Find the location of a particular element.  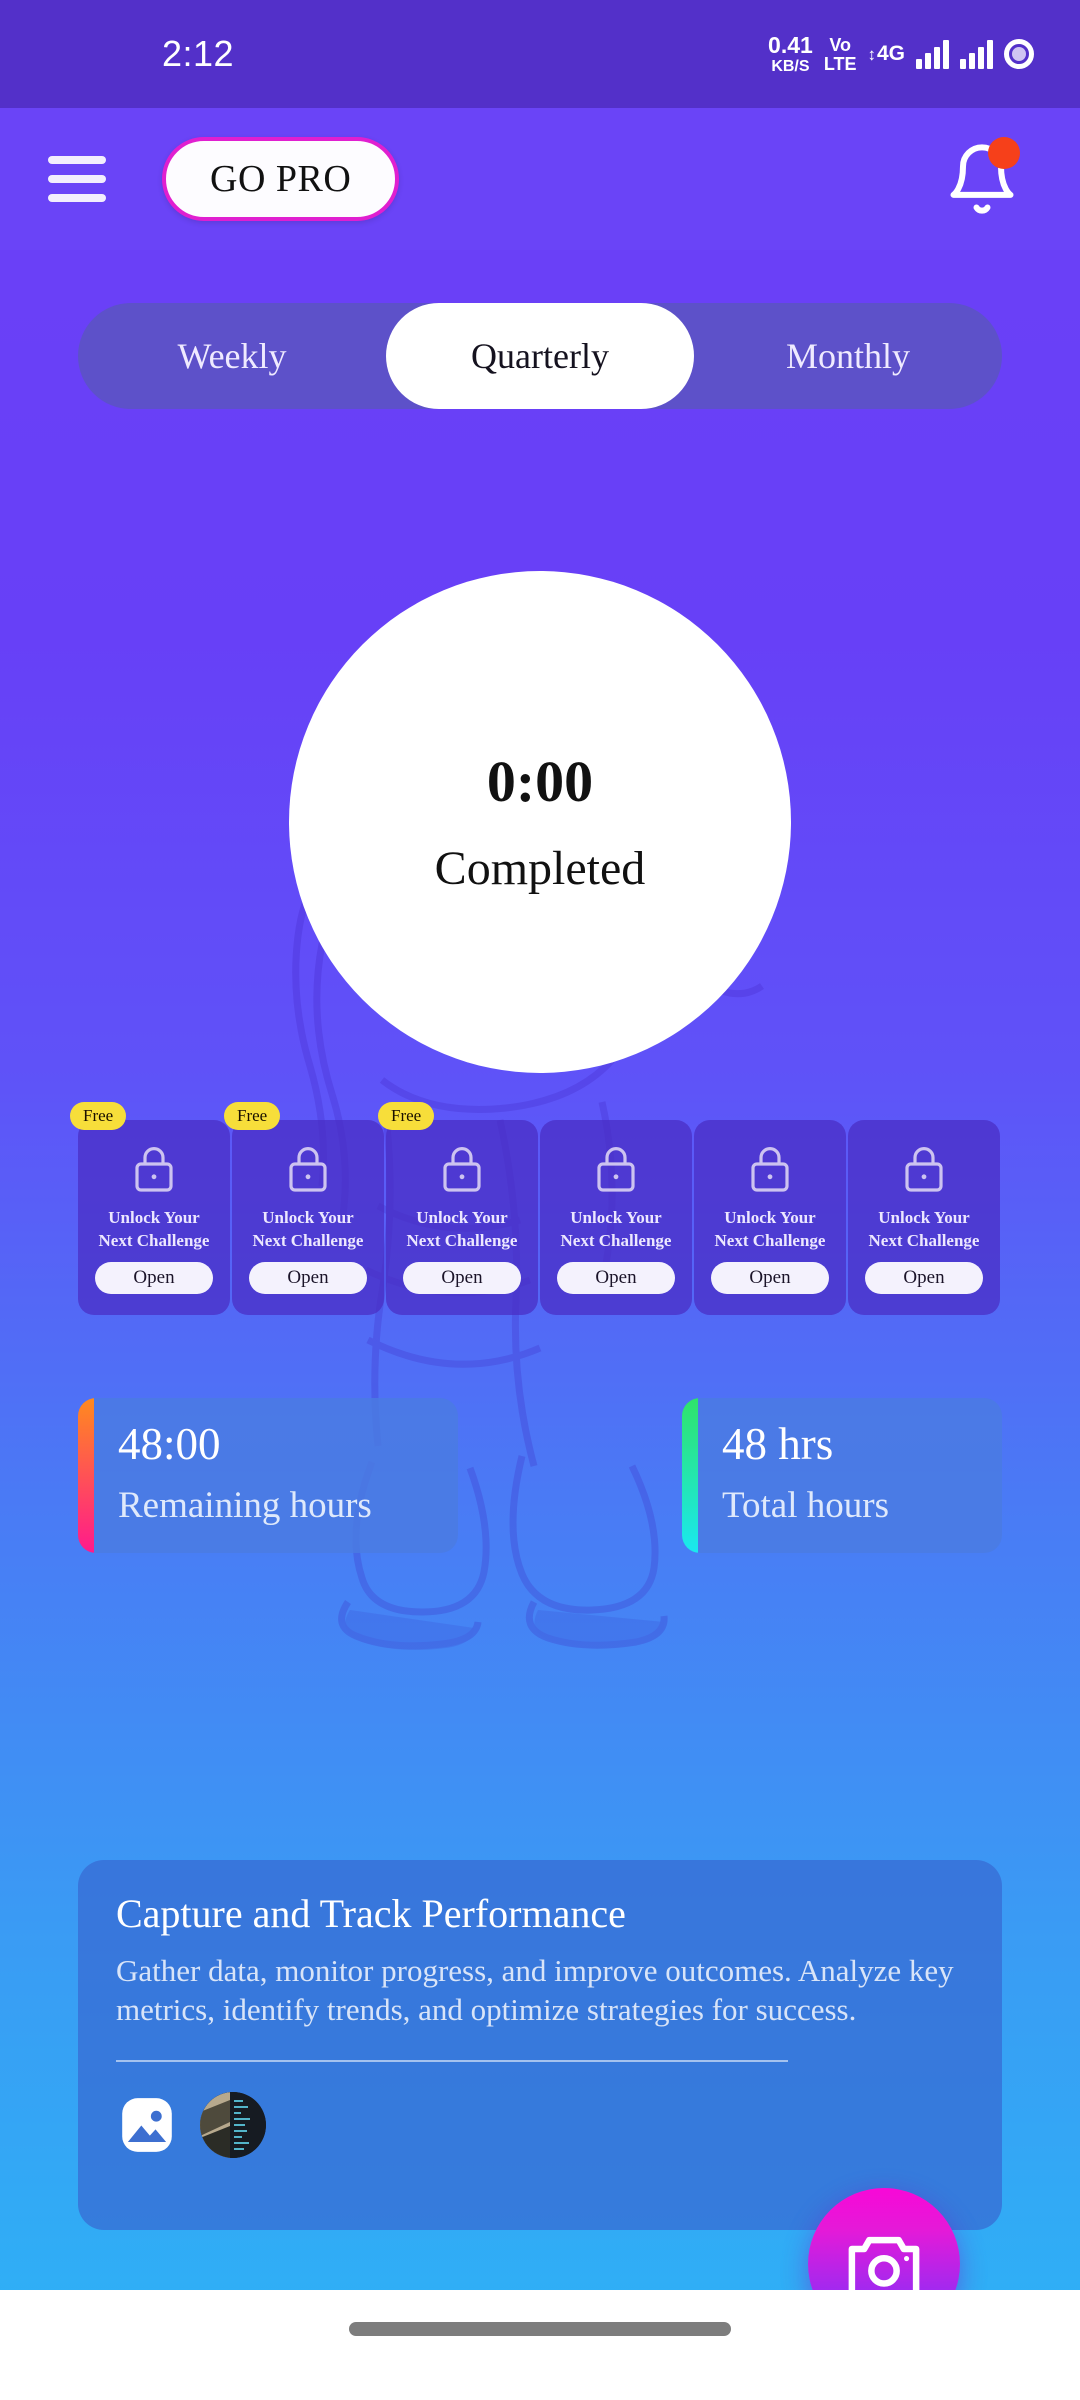

system-navigation-bar is located at coordinates (540, 2345).